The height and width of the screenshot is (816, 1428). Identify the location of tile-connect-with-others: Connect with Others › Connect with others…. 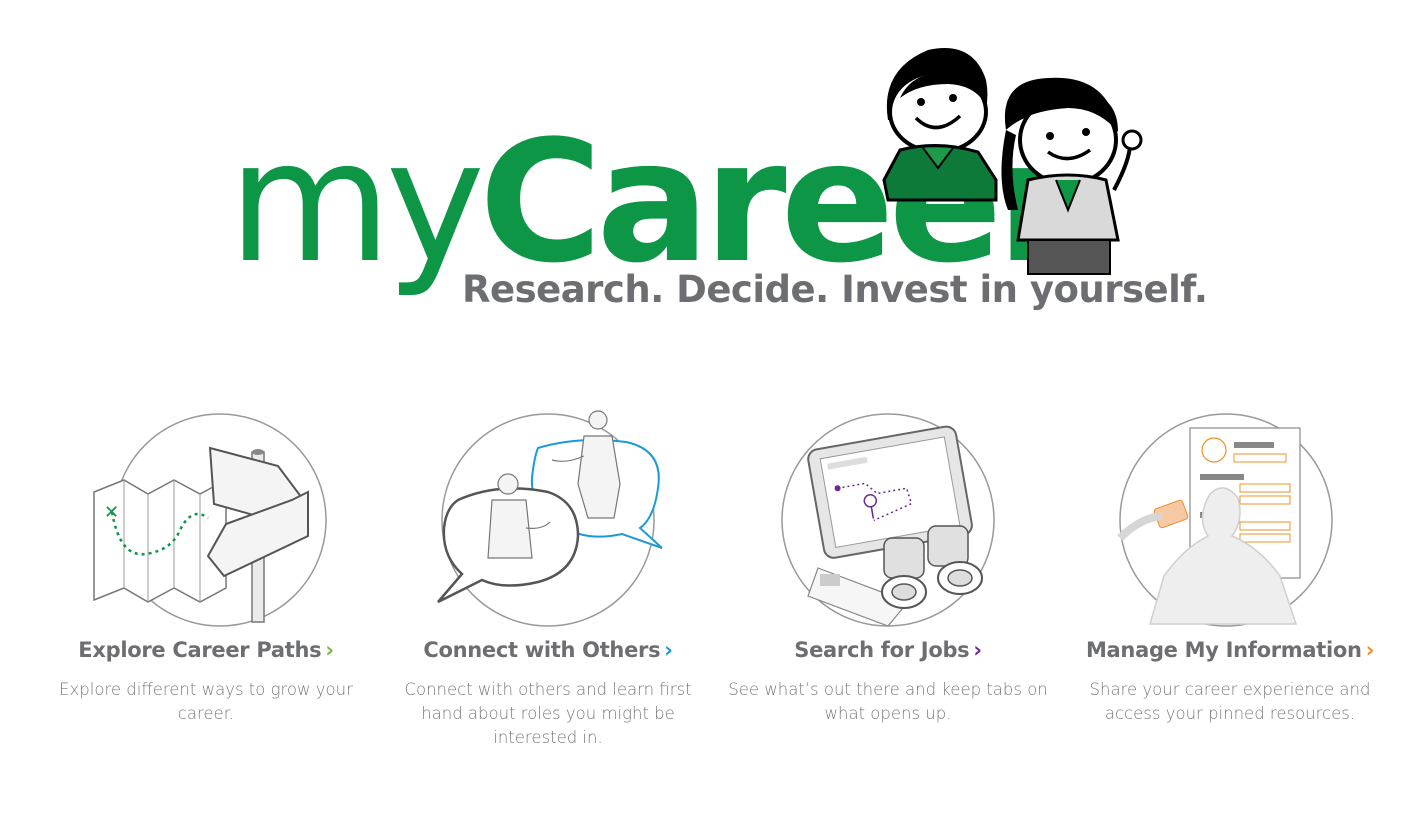
(548, 590).